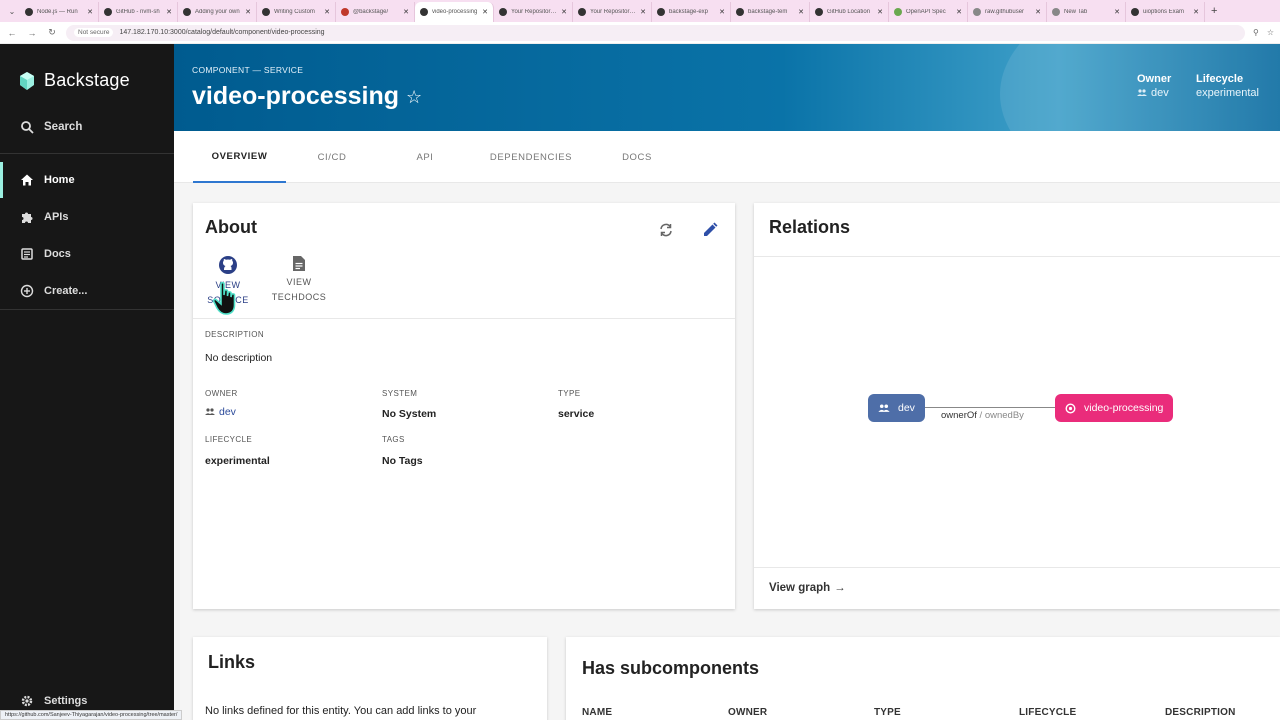  I want to click on browser-tab: OpenAPI Spec ✕, so click(928, 12).